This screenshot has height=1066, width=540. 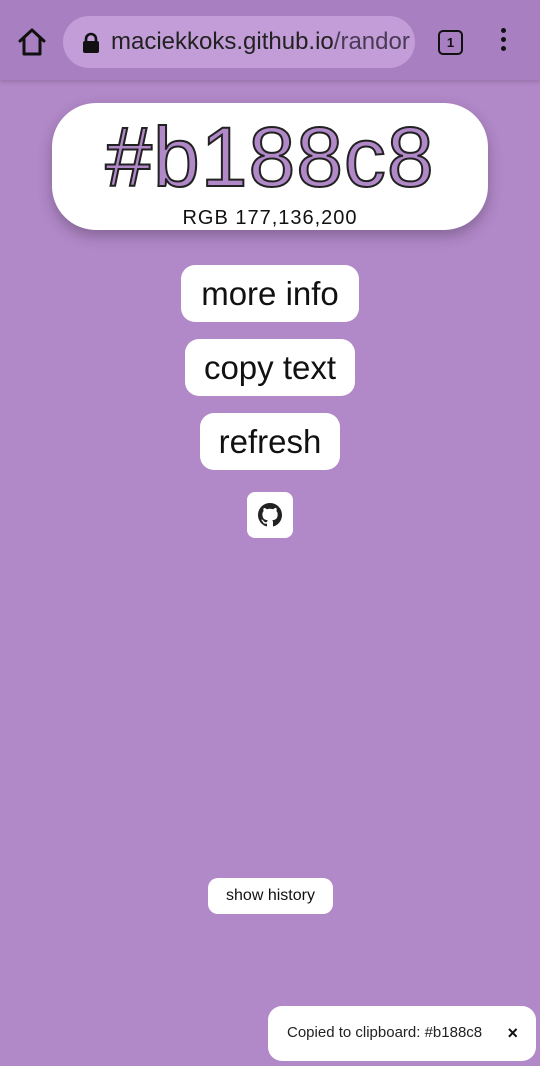 I want to click on show-history-button: show history, so click(x=270, y=896).